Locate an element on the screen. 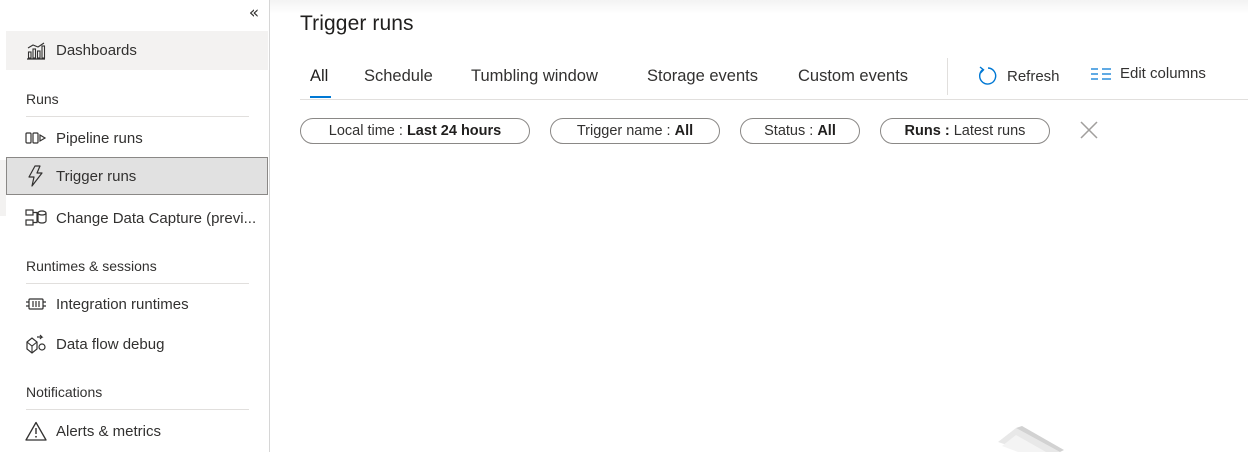  filter-key: Trigger name is located at coordinates (619, 131).